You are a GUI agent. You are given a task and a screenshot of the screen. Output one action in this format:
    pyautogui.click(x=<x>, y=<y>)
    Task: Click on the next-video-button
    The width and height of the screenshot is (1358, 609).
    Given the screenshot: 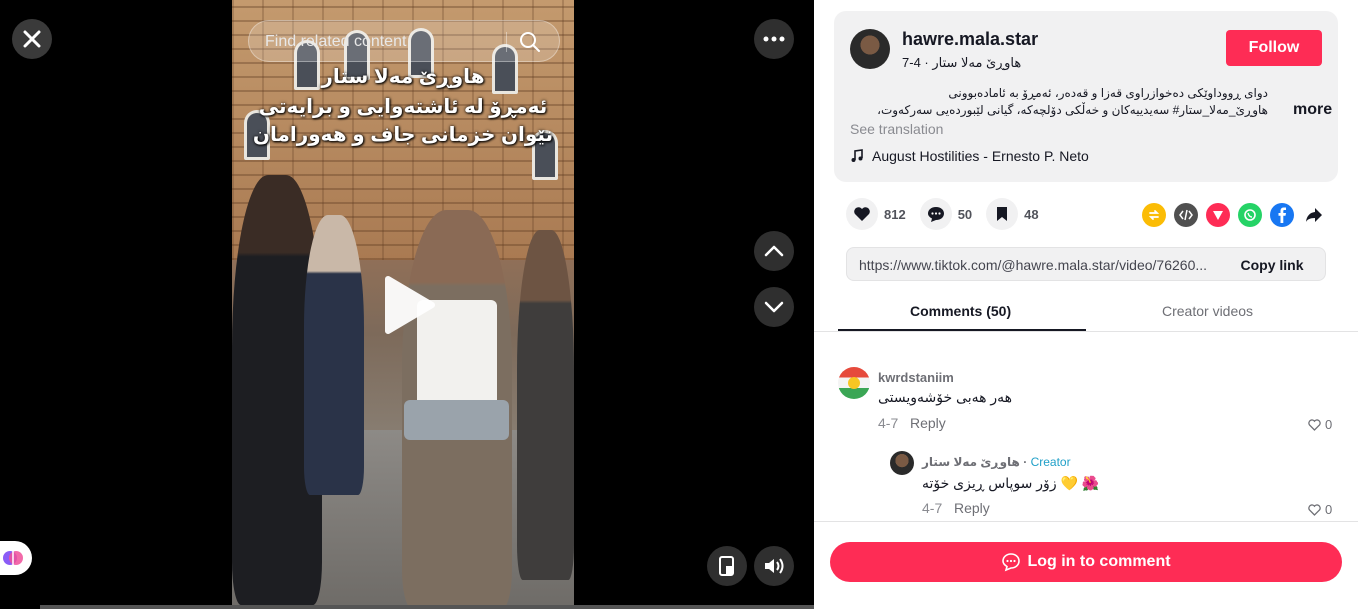 What is the action you would take?
    pyautogui.click(x=774, y=307)
    